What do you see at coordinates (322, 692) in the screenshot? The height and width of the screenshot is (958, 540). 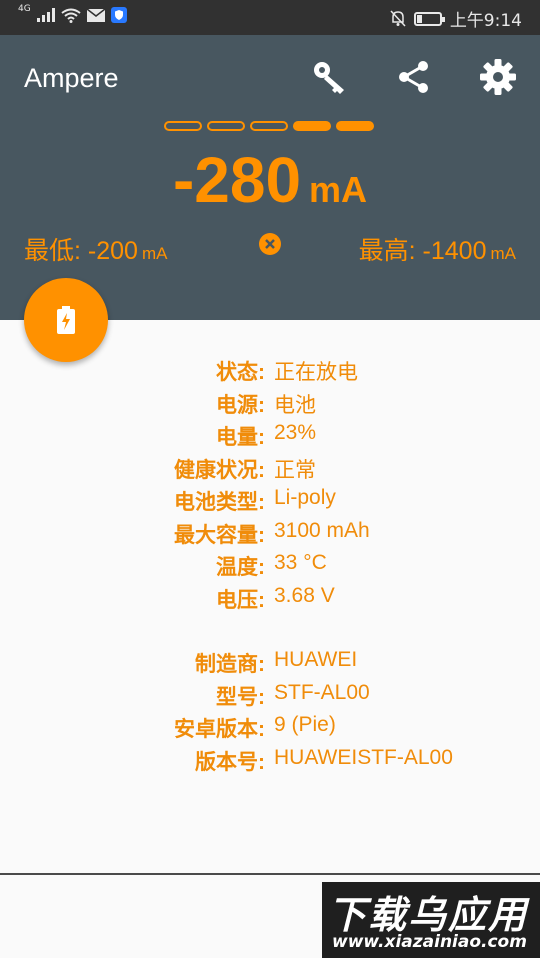 I see `info-value: STF-AL00` at bounding box center [322, 692].